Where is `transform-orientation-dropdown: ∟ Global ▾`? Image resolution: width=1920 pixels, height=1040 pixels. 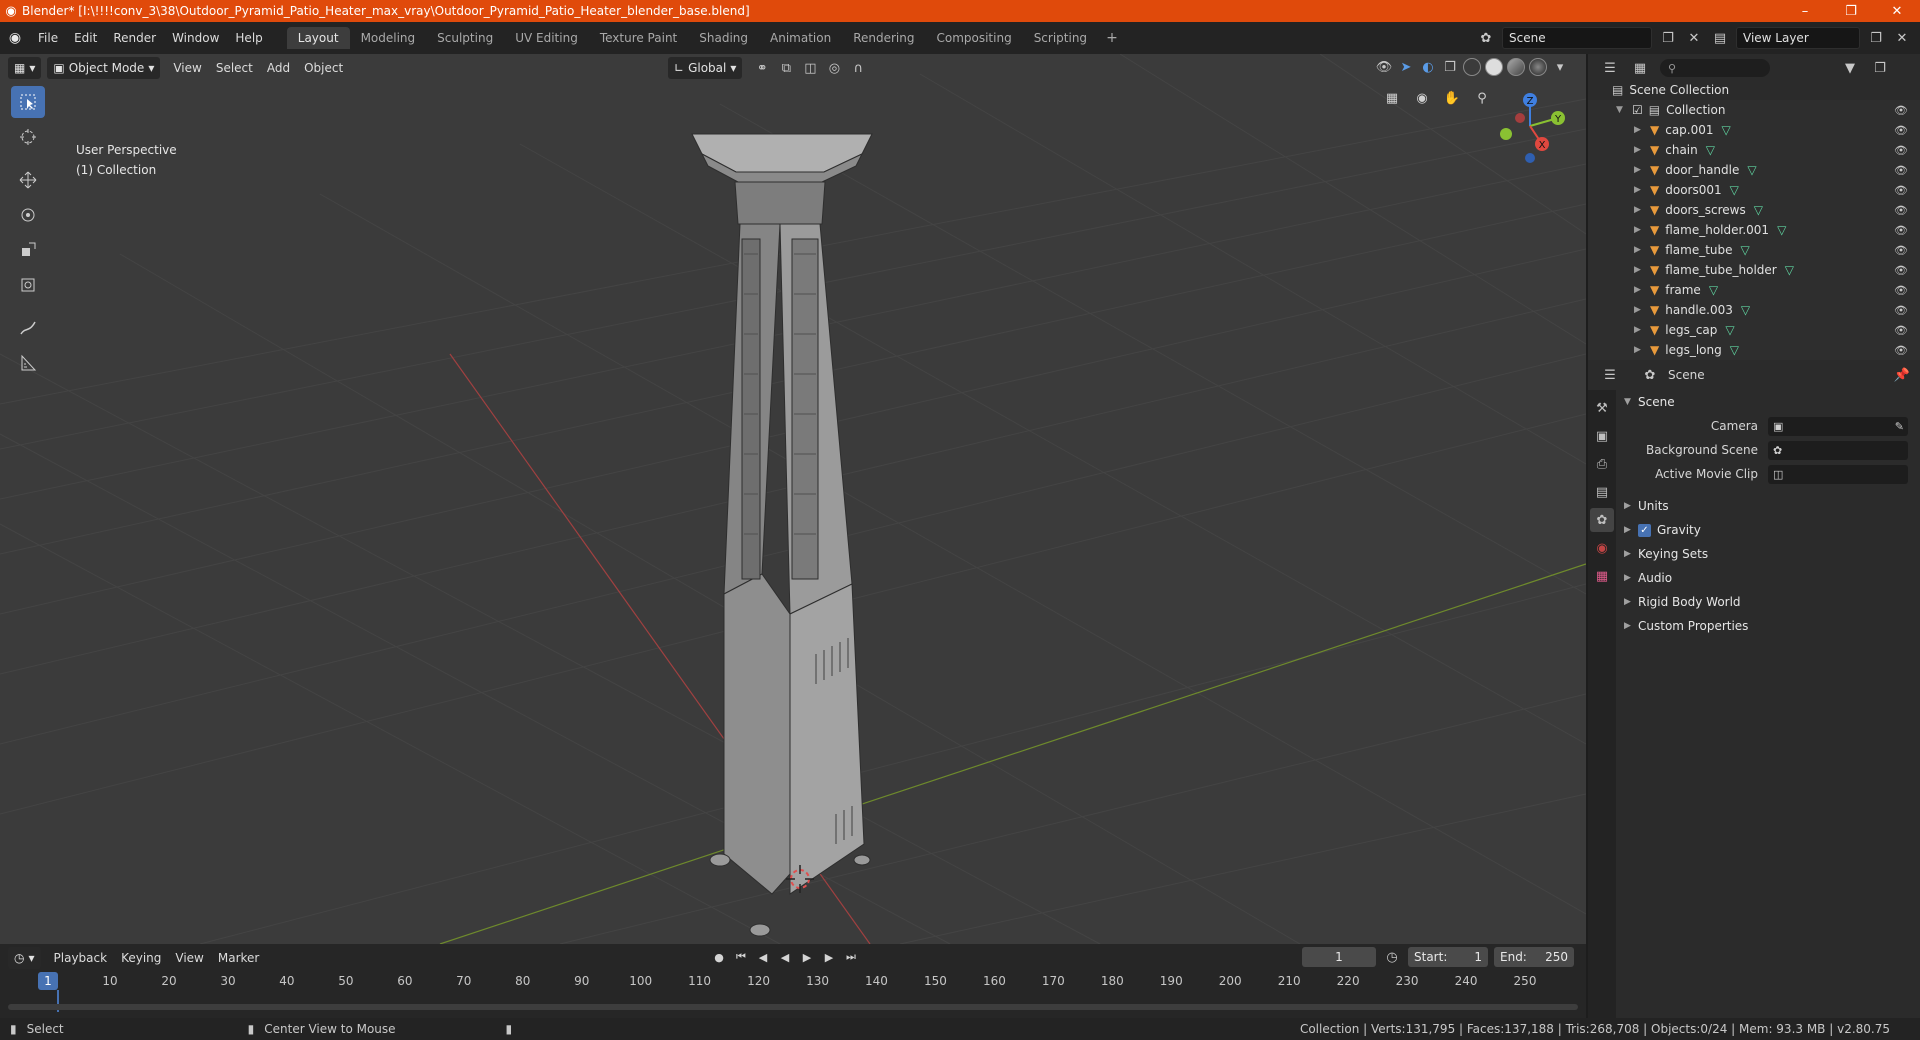 transform-orientation-dropdown: ∟ Global ▾ is located at coordinates (705, 68).